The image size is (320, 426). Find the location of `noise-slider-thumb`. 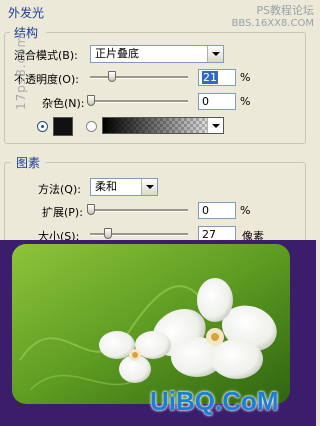

noise-slider-thumb is located at coordinates (91, 100).